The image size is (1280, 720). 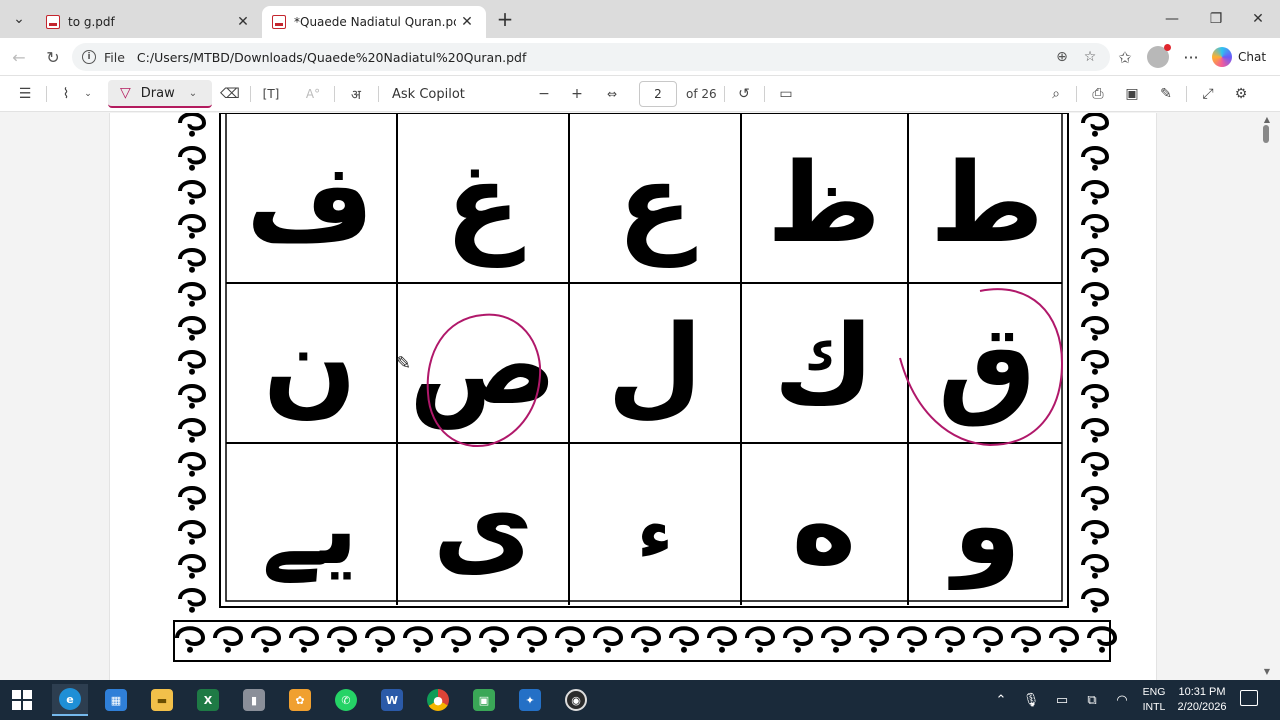 I want to click on letter-cell: ك, so click(x=824, y=365).